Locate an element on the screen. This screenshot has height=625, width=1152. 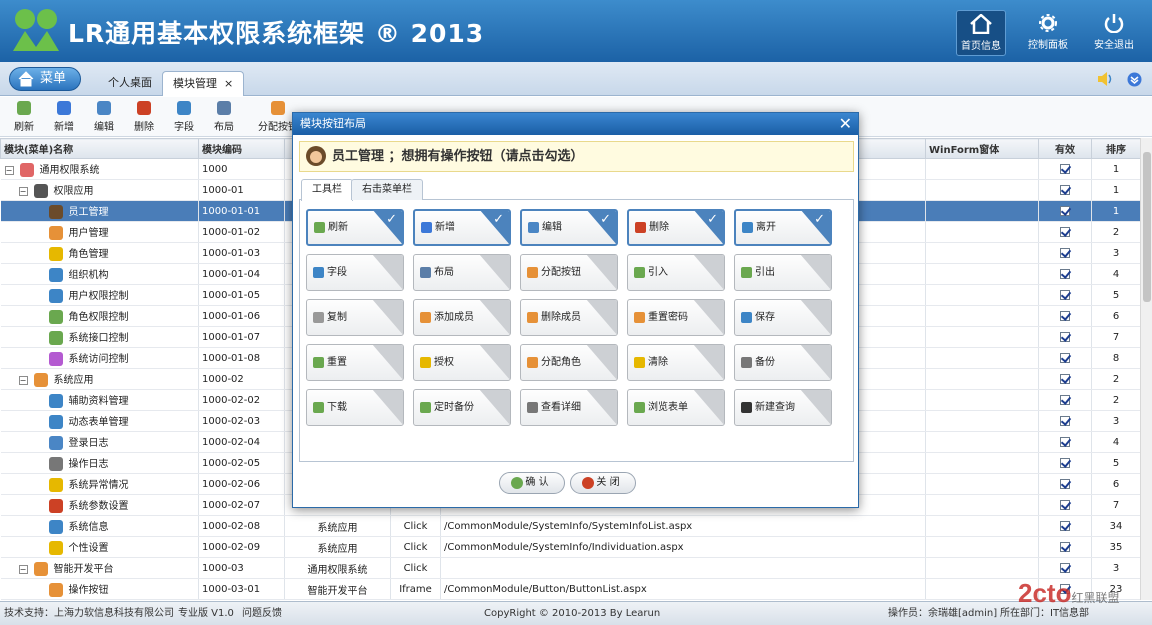
dialog-option-button: 引入 is located at coordinates (676, 272).